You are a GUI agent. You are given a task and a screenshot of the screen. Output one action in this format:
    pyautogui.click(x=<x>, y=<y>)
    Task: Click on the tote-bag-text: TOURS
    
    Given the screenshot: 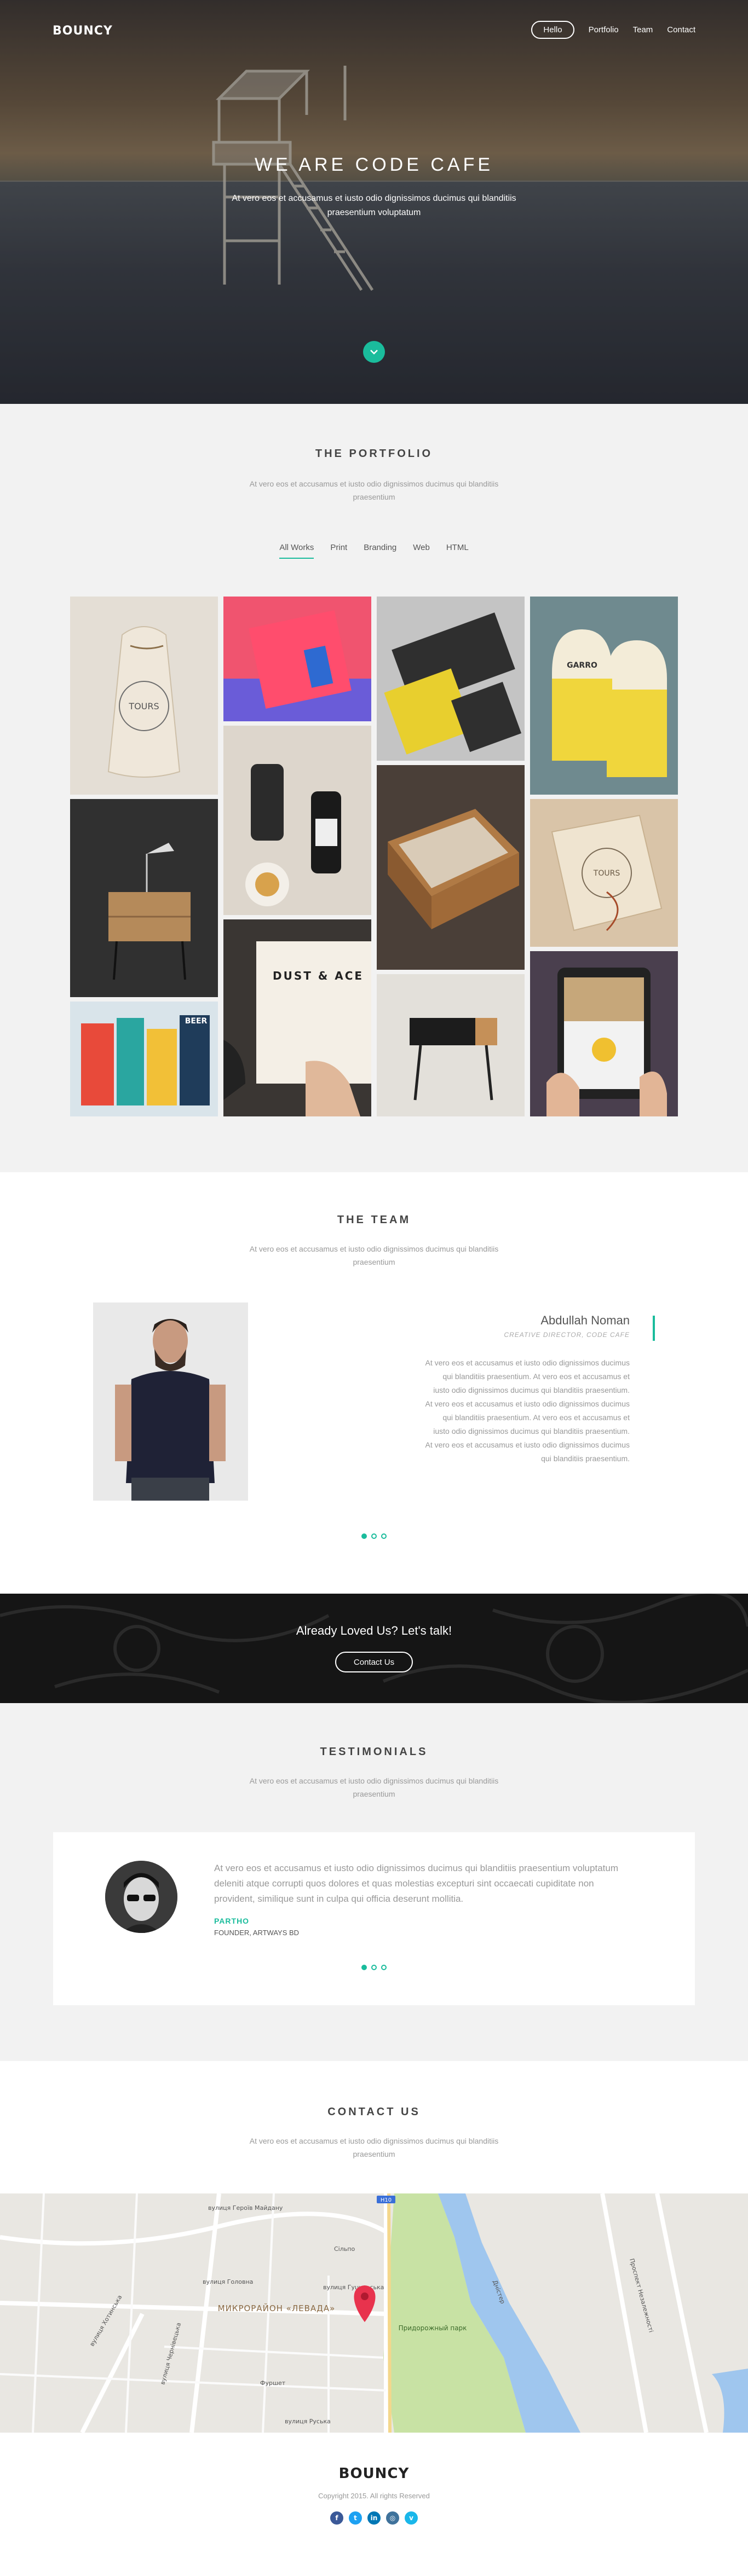 What is the action you would take?
    pyautogui.click(x=143, y=706)
    